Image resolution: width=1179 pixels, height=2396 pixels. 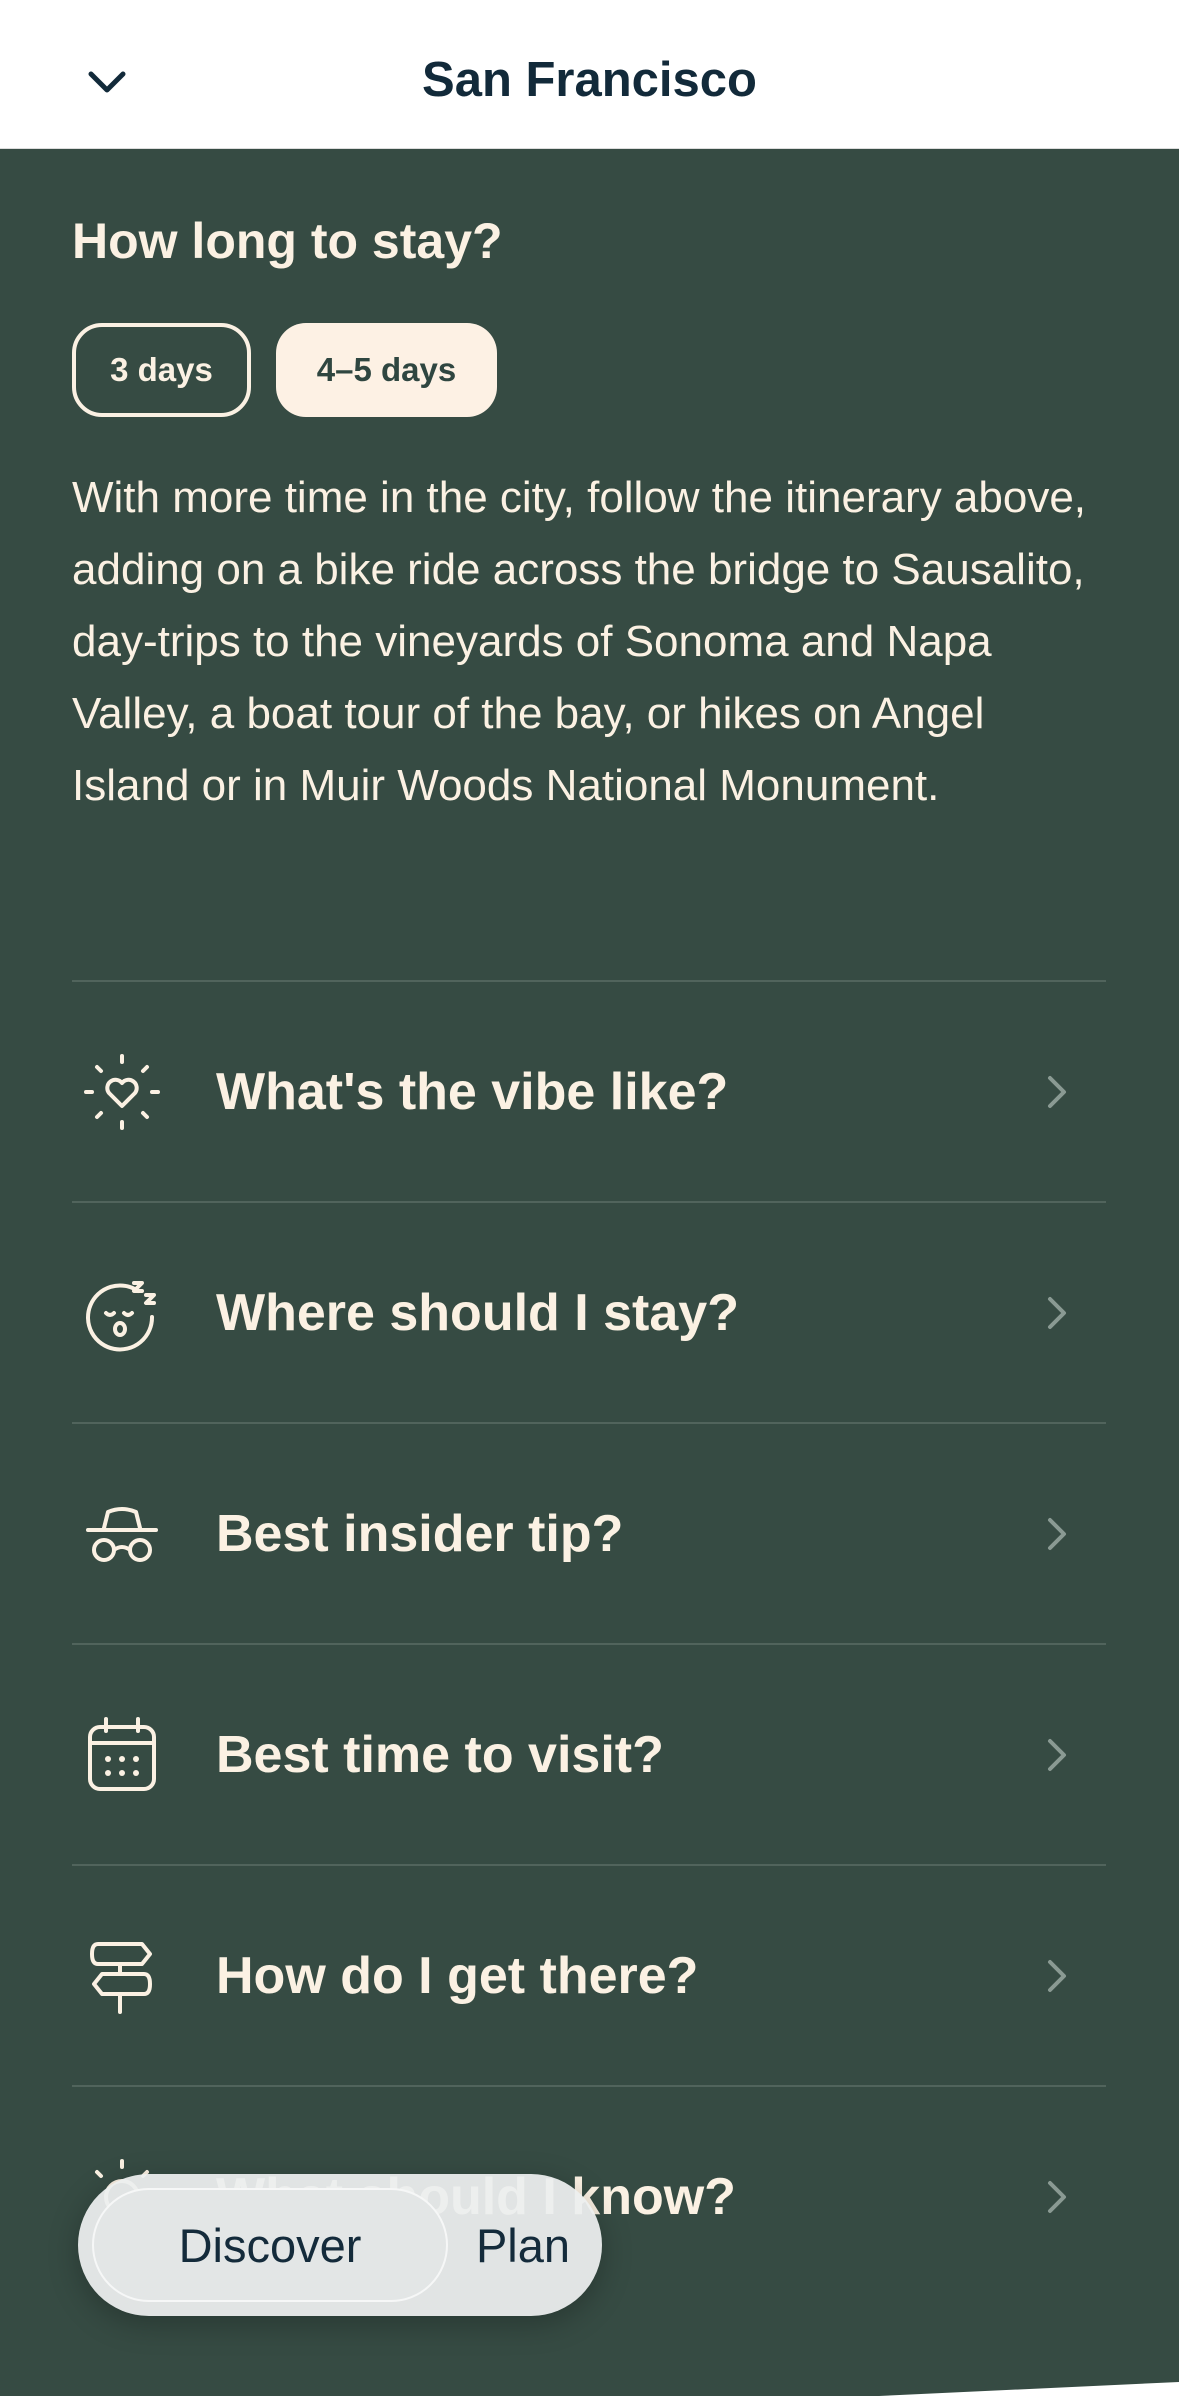 What do you see at coordinates (523, 2245) in the screenshot?
I see `nav-plan-tab: Plan` at bounding box center [523, 2245].